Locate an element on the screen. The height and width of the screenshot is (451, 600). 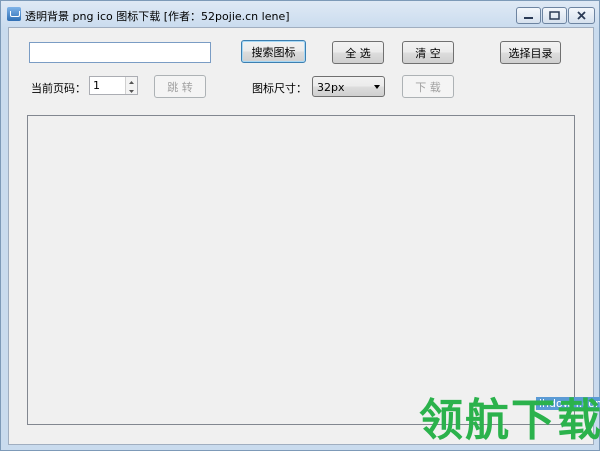
minimize-icon is located at coordinates (528, 18).